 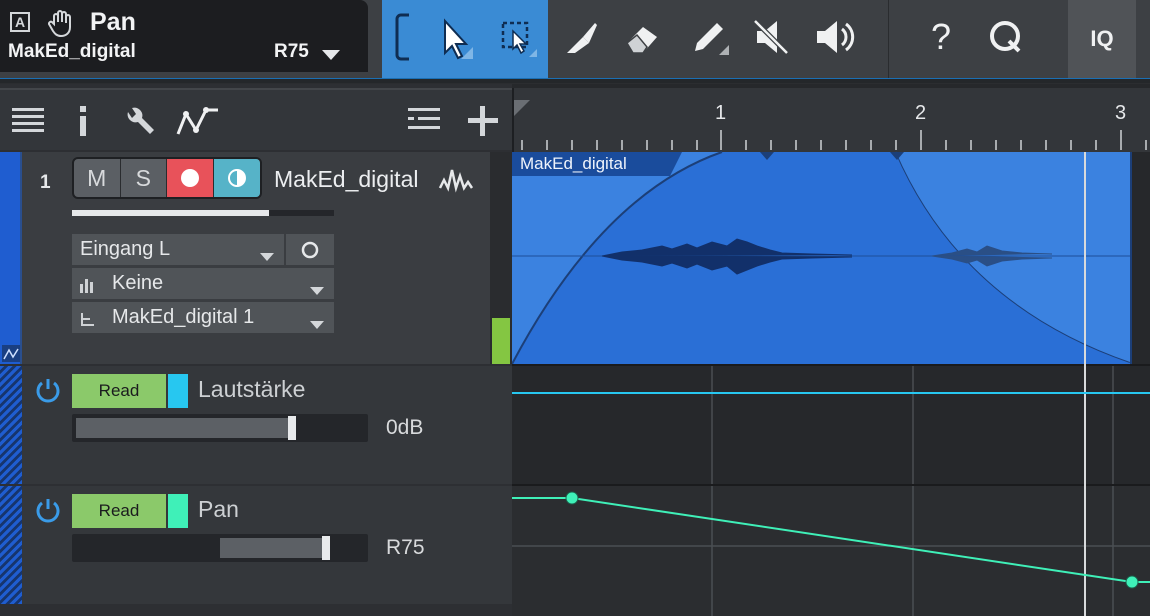 What do you see at coordinates (113, 22) in the screenshot?
I see `parameter-name: Pan` at bounding box center [113, 22].